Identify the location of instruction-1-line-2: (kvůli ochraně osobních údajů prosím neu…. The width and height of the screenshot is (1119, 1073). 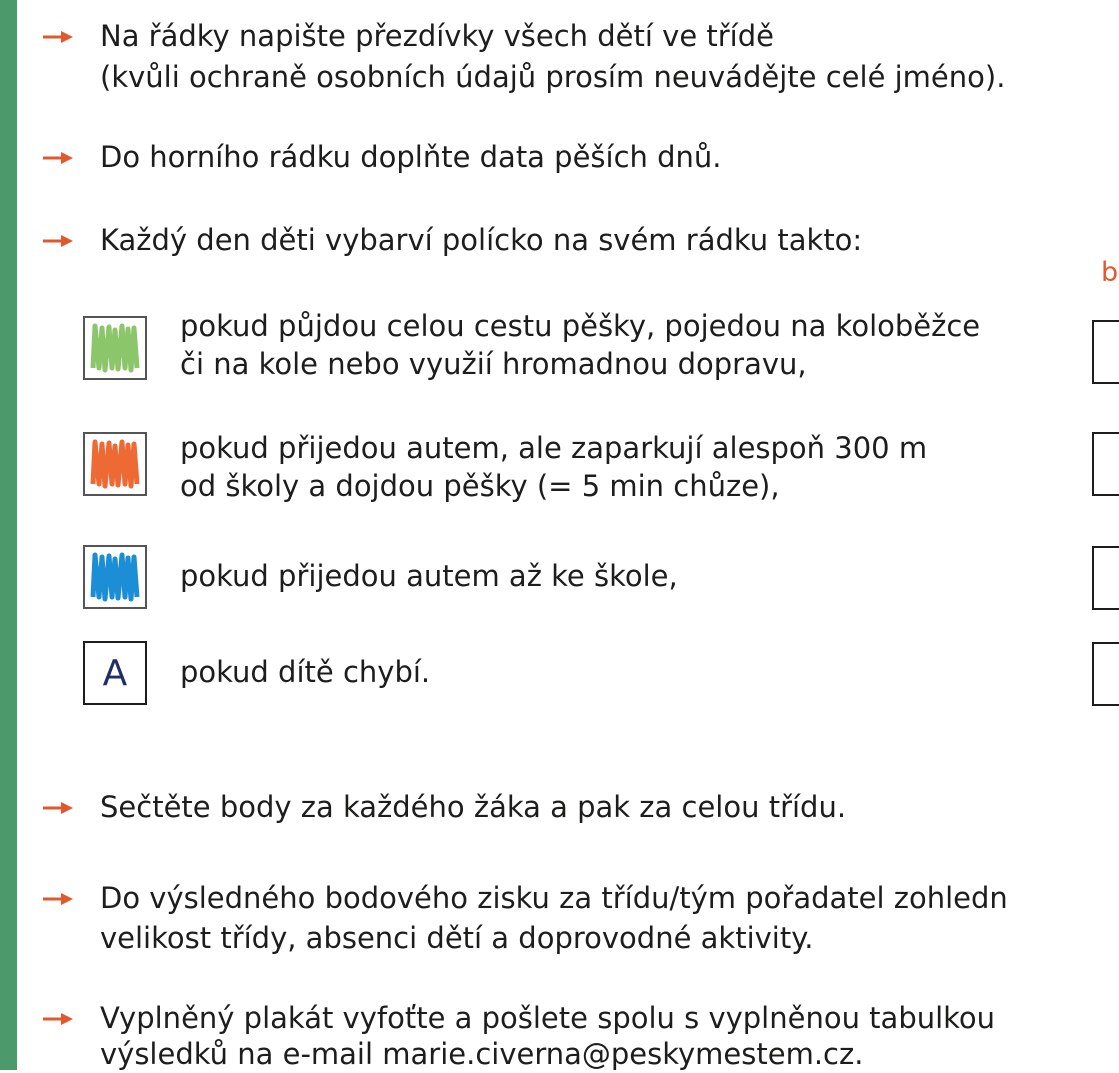
(553, 77).